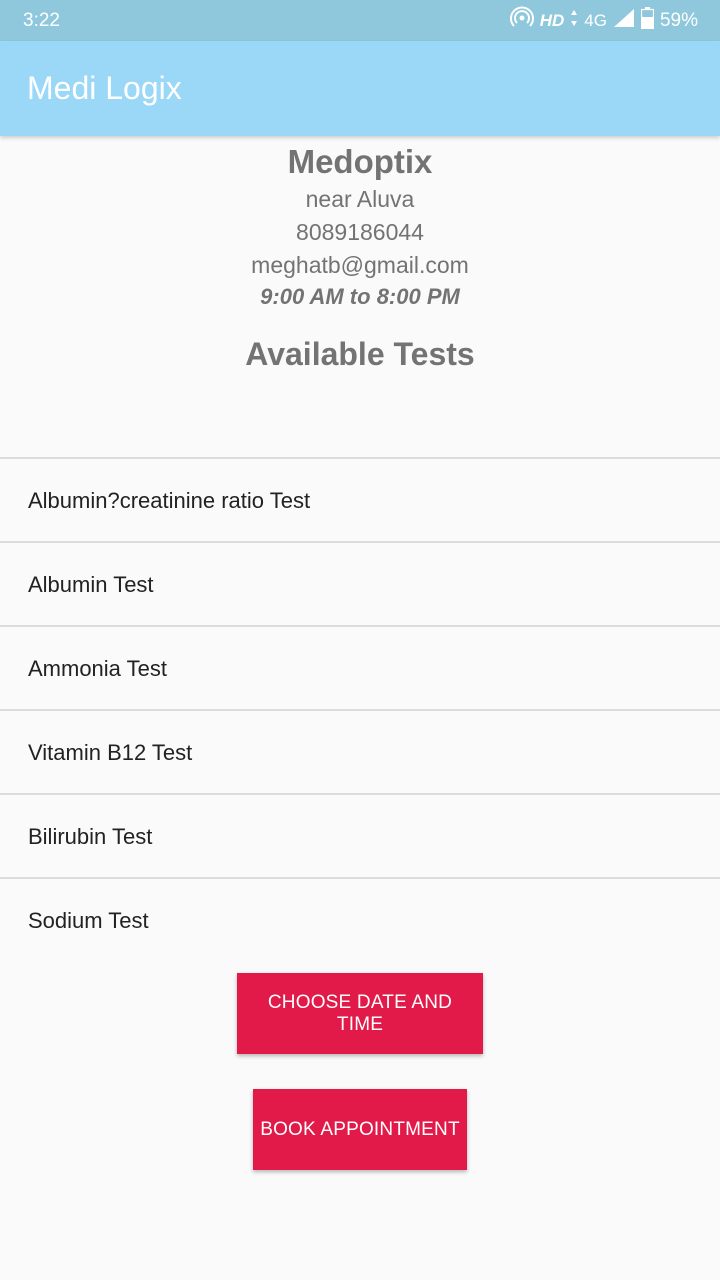 The image size is (720, 1280). What do you see at coordinates (574, 21) in the screenshot?
I see `data-arrows-icon` at bounding box center [574, 21].